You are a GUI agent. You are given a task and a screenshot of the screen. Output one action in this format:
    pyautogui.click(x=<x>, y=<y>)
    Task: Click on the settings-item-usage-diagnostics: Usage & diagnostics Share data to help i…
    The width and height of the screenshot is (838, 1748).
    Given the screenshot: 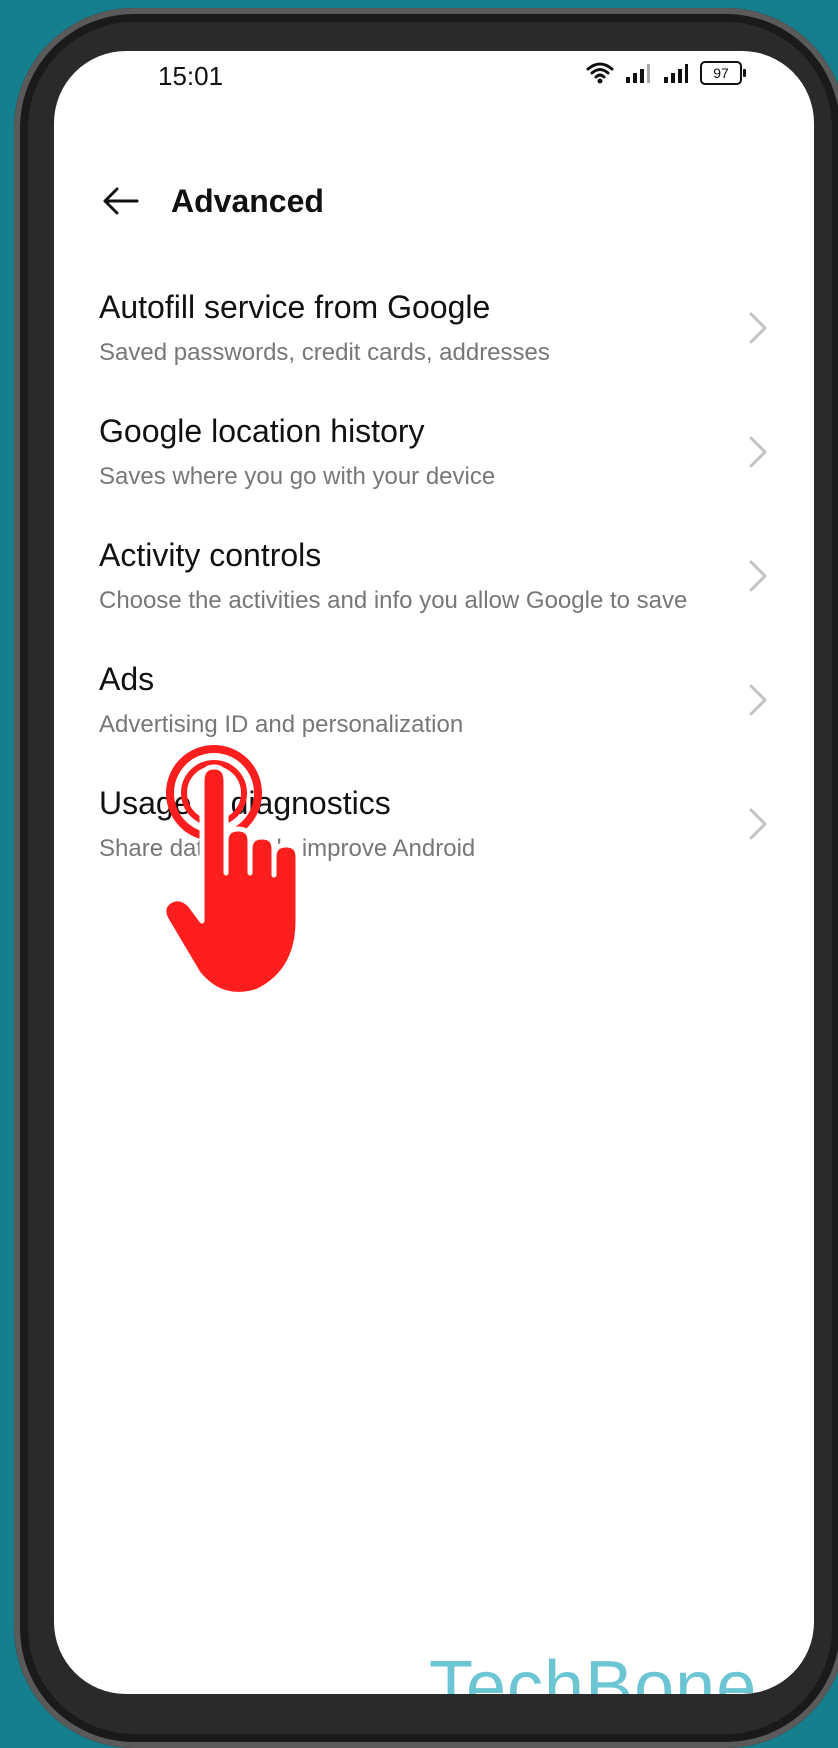 What is the action you would take?
    pyautogui.click(x=434, y=824)
    